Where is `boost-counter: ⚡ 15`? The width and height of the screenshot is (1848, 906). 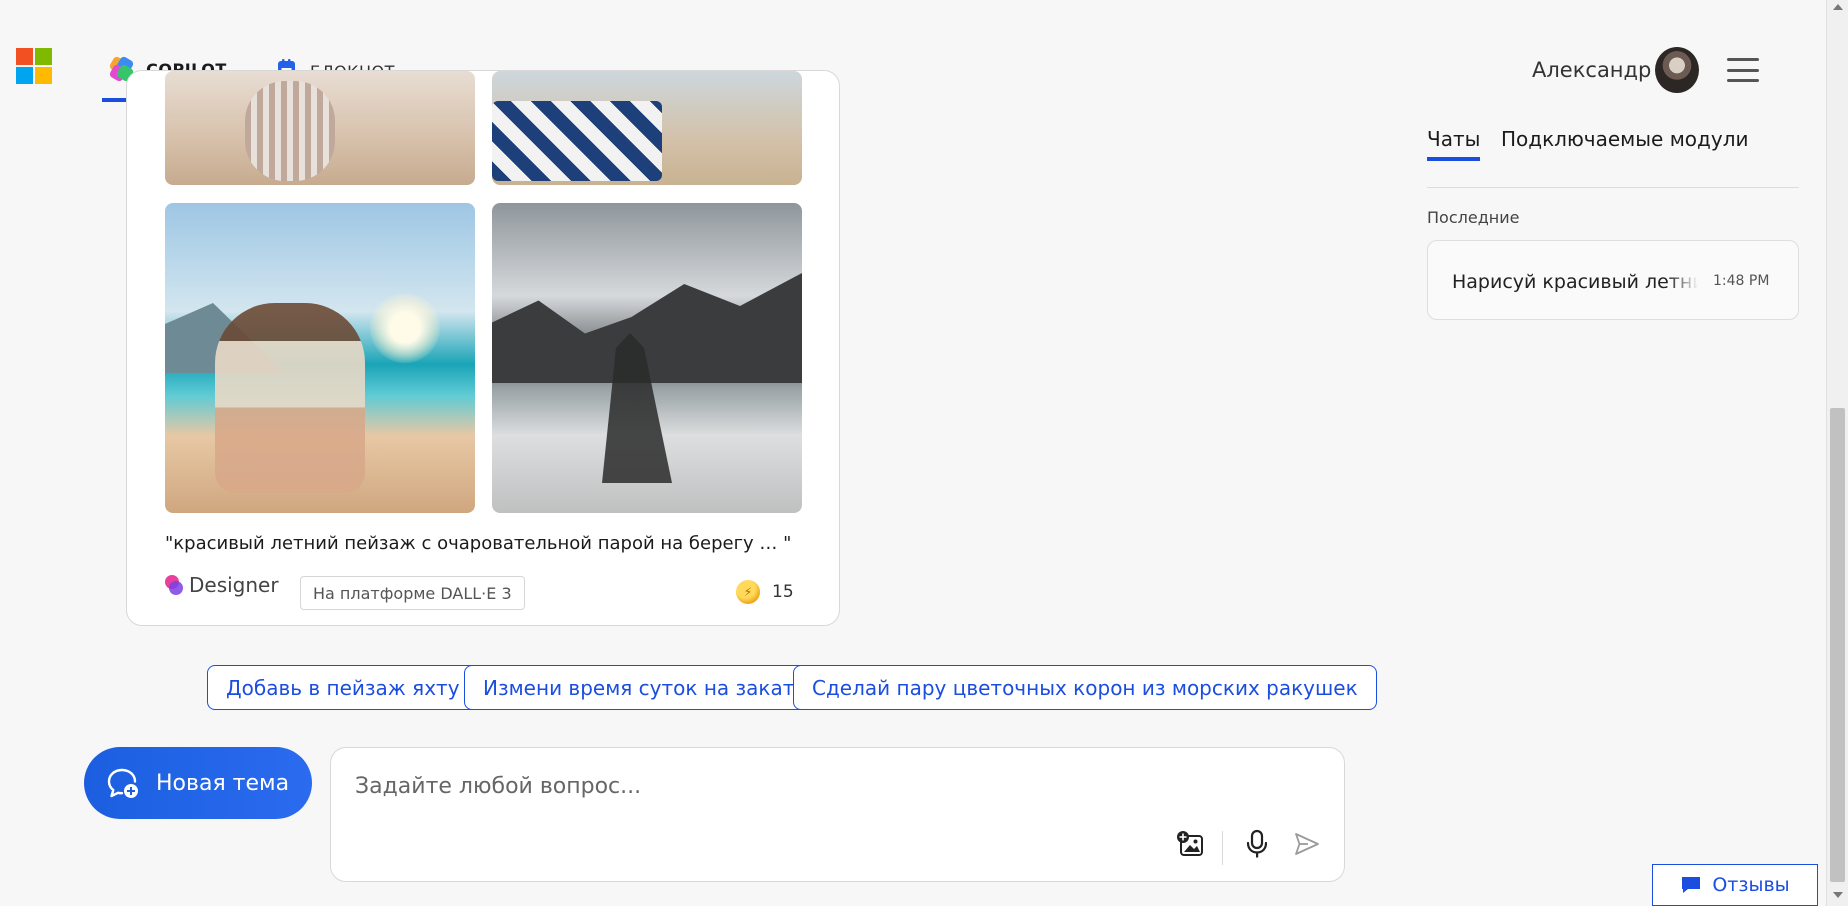
boost-counter: ⚡ 15 is located at coordinates (765, 592).